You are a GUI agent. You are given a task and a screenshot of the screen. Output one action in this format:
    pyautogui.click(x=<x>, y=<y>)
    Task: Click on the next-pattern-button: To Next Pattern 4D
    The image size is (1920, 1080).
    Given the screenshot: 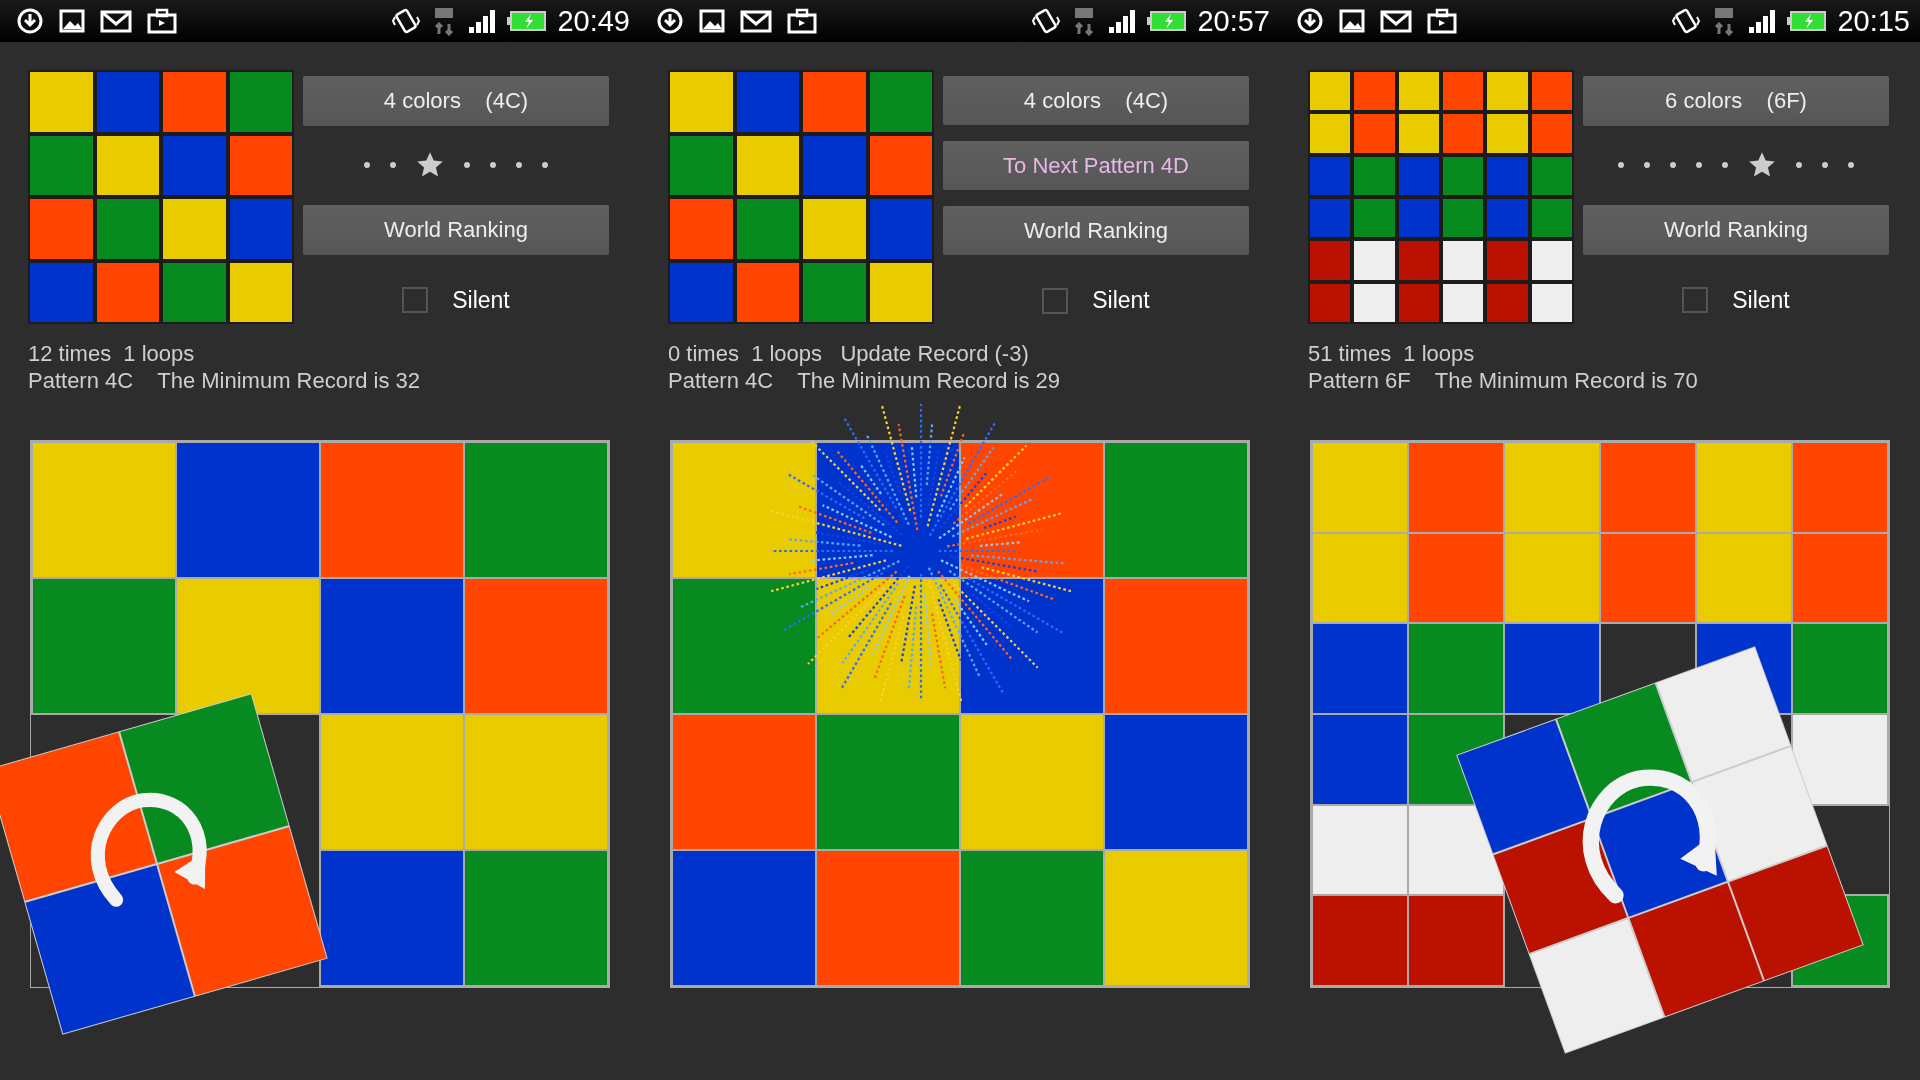 What is the action you would take?
    pyautogui.click(x=1096, y=166)
    